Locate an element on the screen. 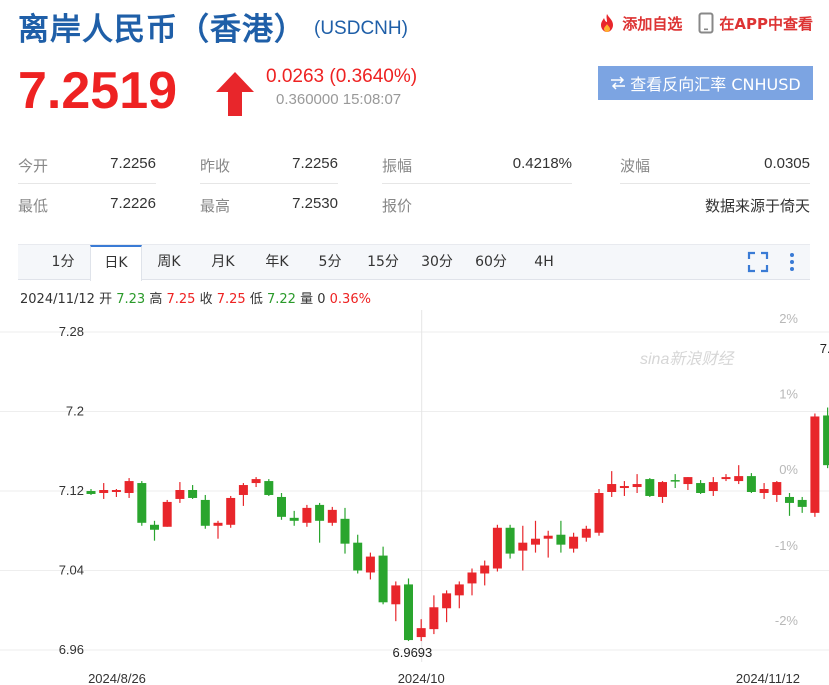  range-value: 0.0305 is located at coordinates (787, 163).